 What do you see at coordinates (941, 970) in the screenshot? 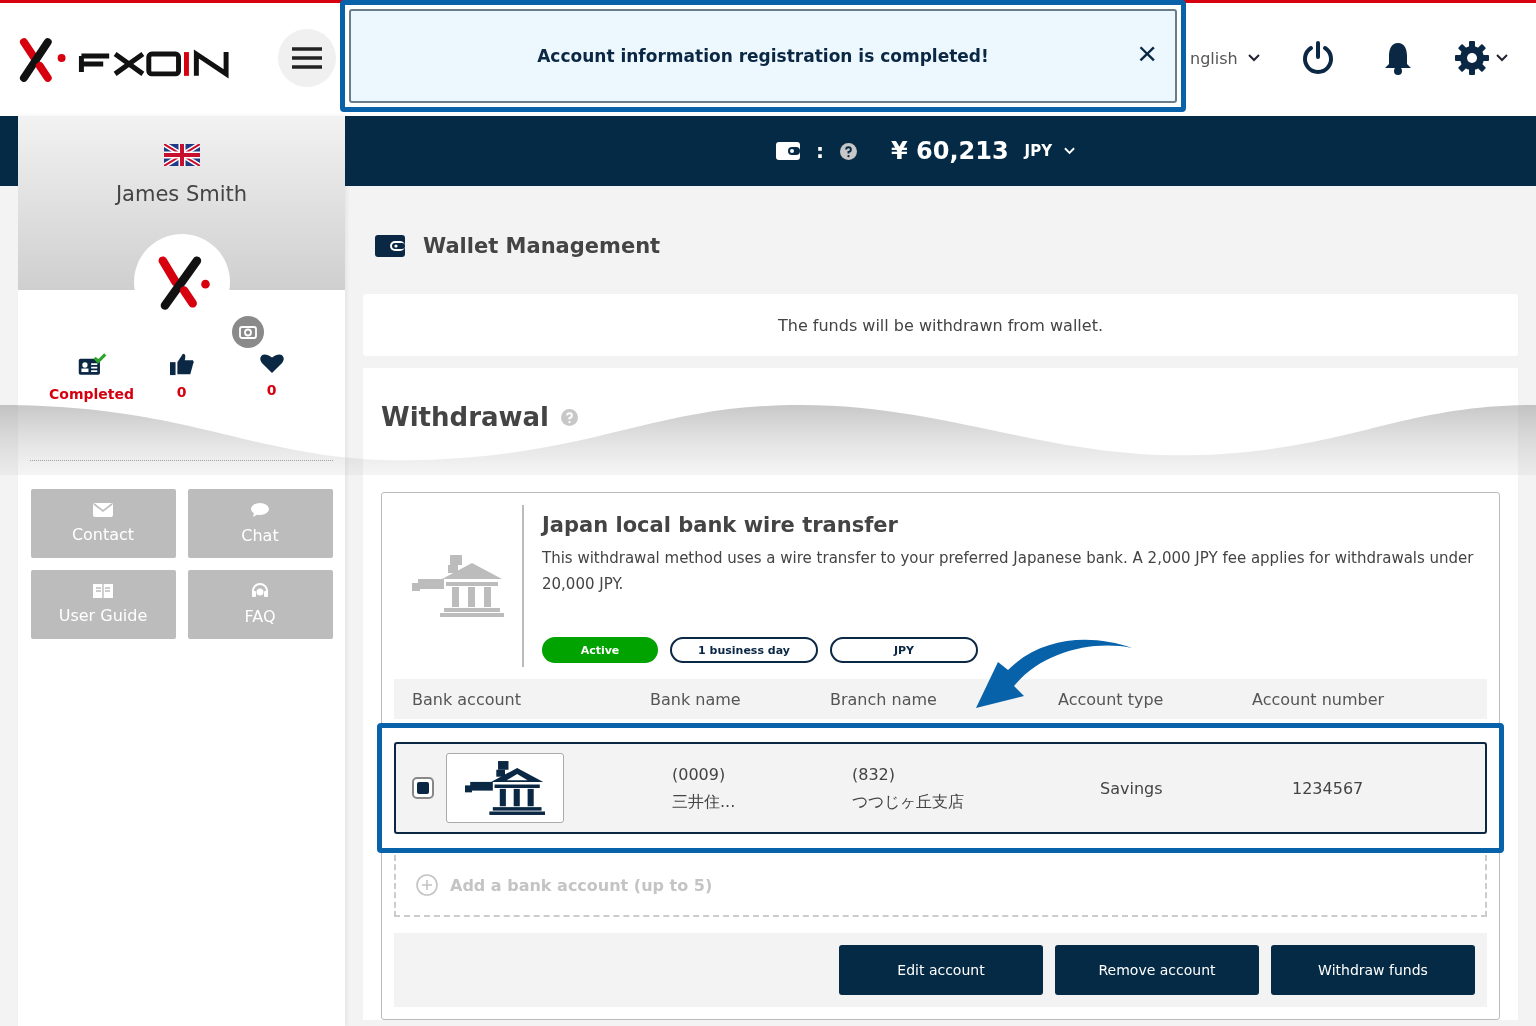
I see `action-button: Edit account` at bounding box center [941, 970].